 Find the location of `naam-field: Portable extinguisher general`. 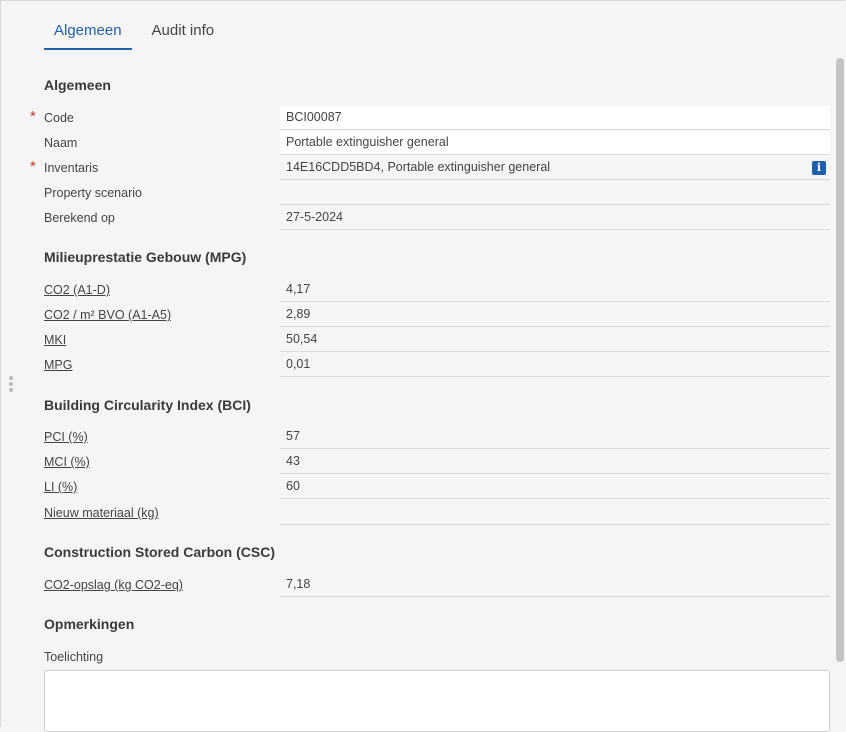

naam-field: Portable extinguisher general is located at coordinates (555, 143).